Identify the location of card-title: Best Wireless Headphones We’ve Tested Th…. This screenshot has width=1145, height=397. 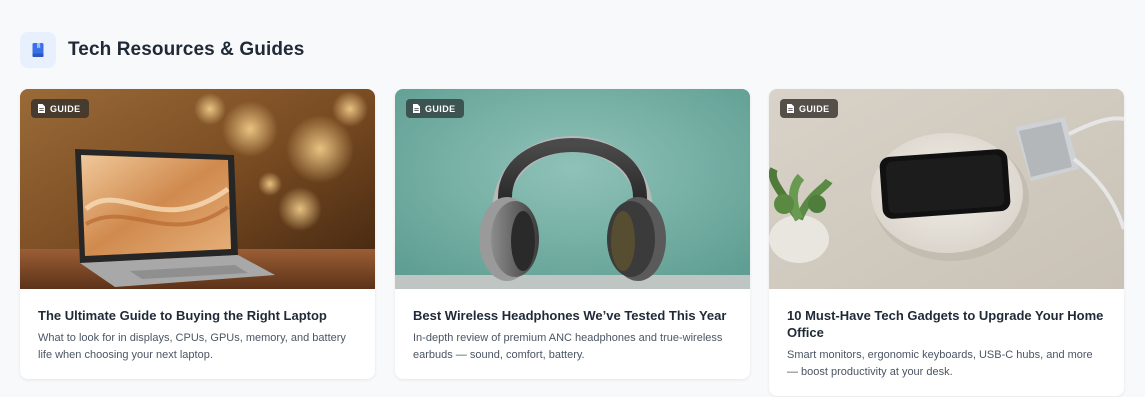
(572, 315).